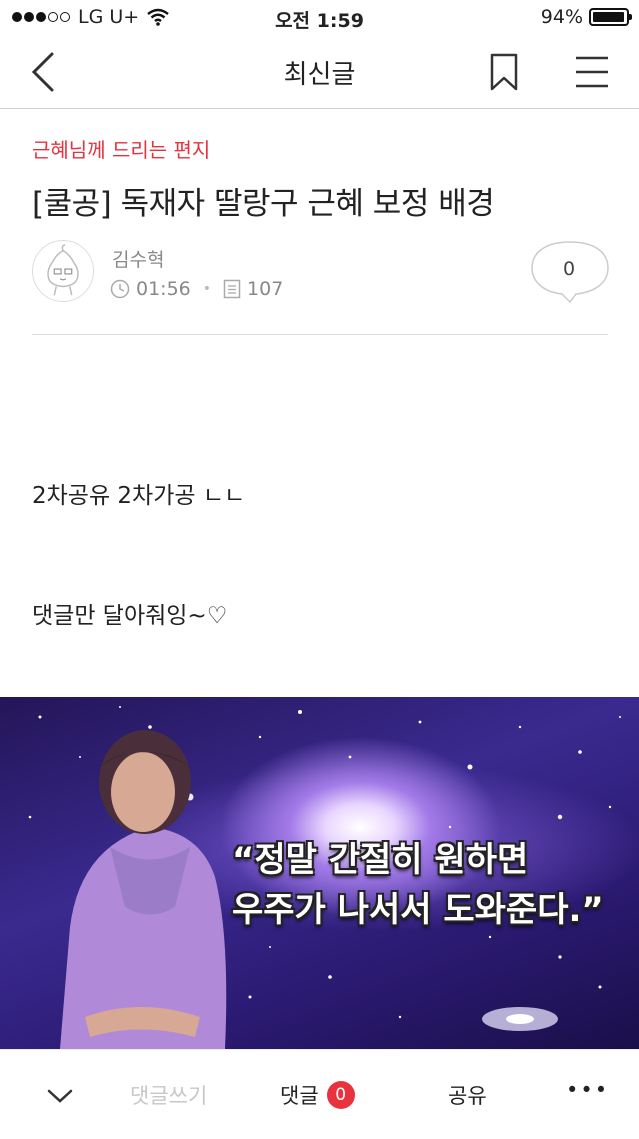 Image resolution: width=639 pixels, height=1139 pixels. Describe the element at coordinates (610, 17) in the screenshot. I see `battery-icon` at that location.